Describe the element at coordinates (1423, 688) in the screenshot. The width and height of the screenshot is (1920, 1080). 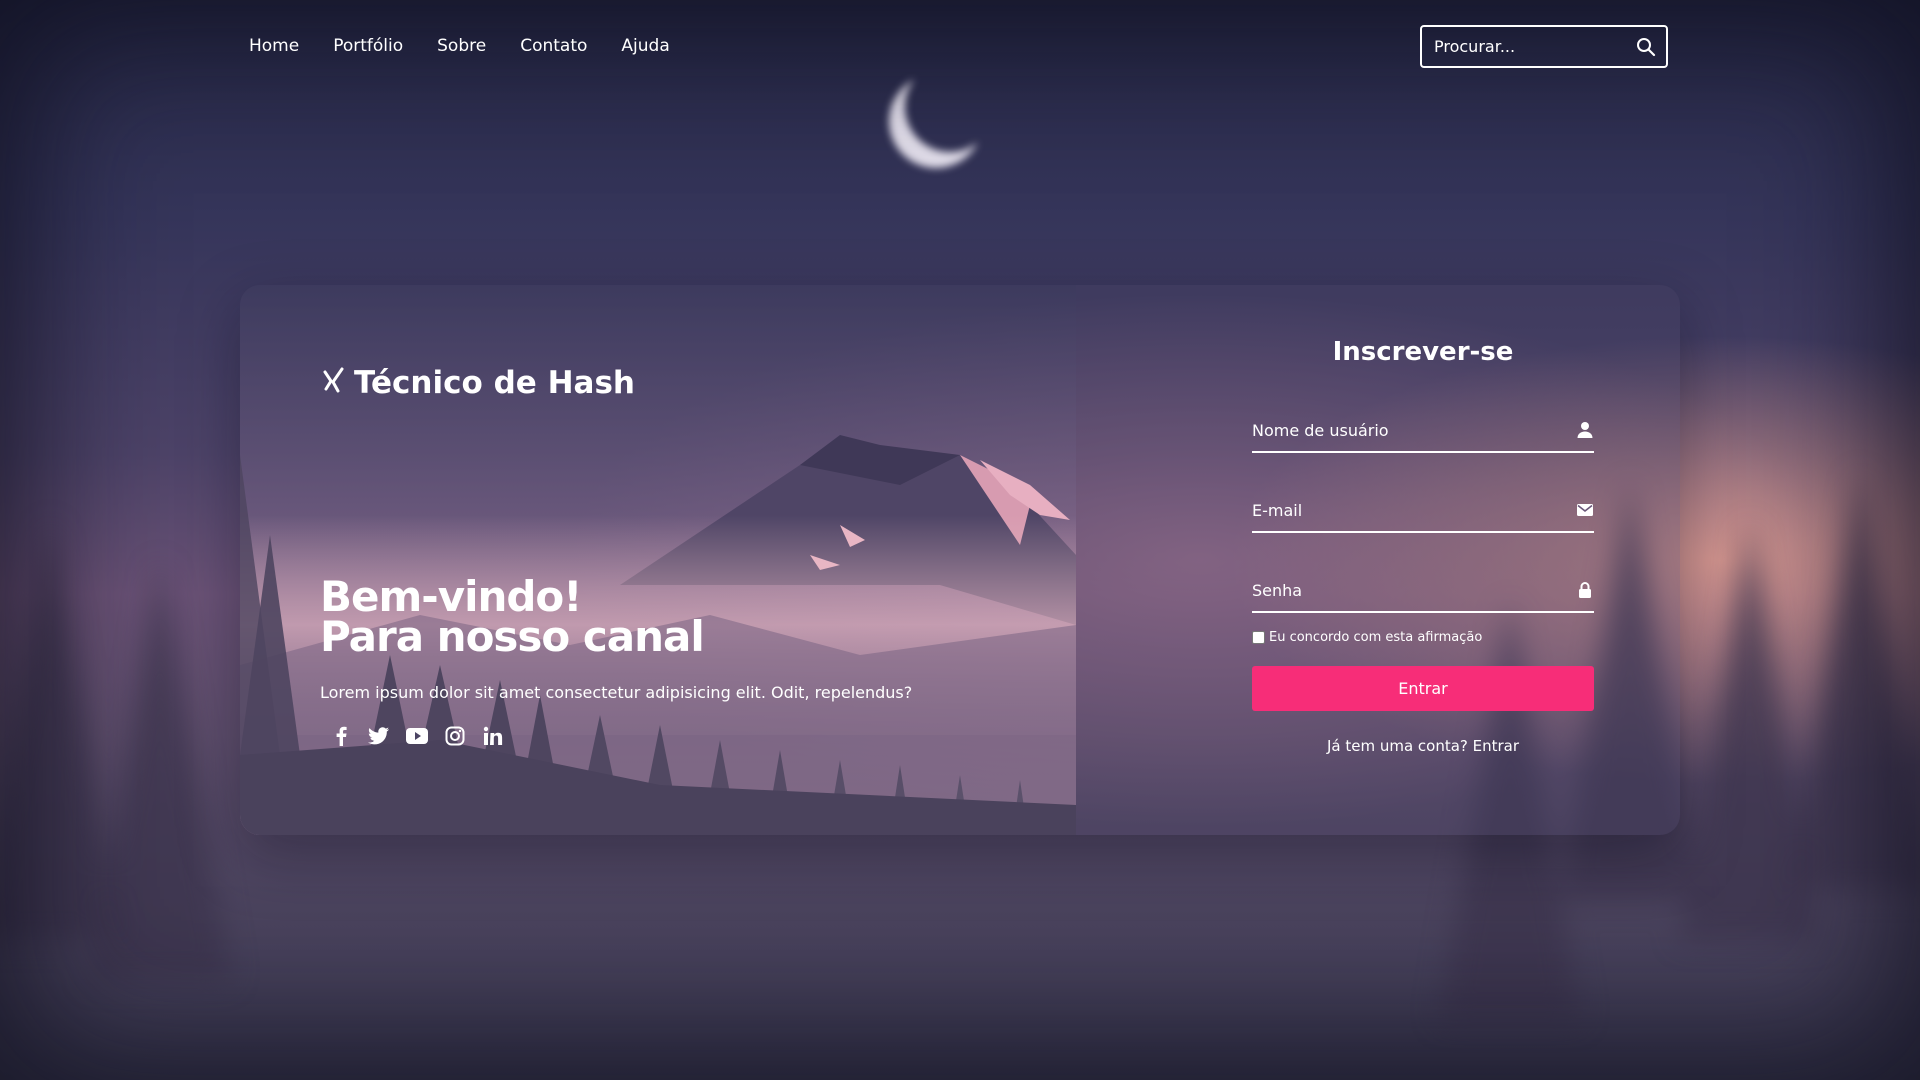
I see `entrar-button: Entrar` at that location.